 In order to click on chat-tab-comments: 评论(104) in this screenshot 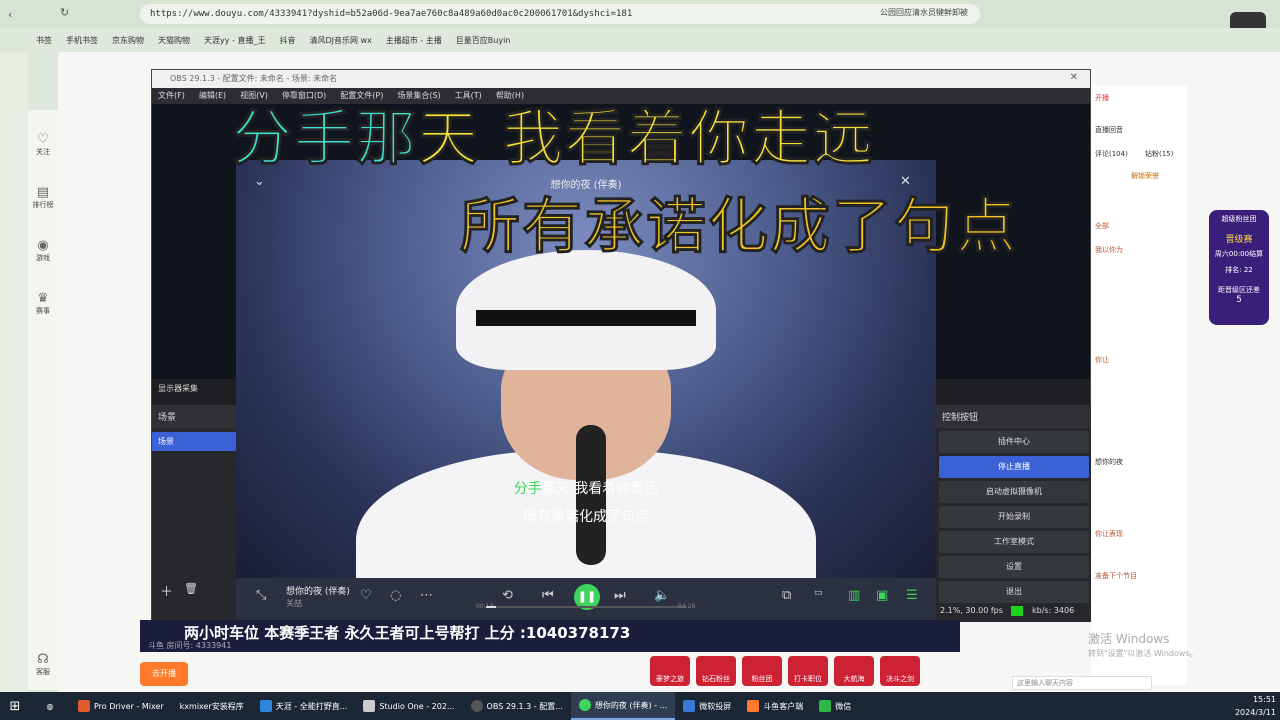, I will do `click(1111, 154)`.